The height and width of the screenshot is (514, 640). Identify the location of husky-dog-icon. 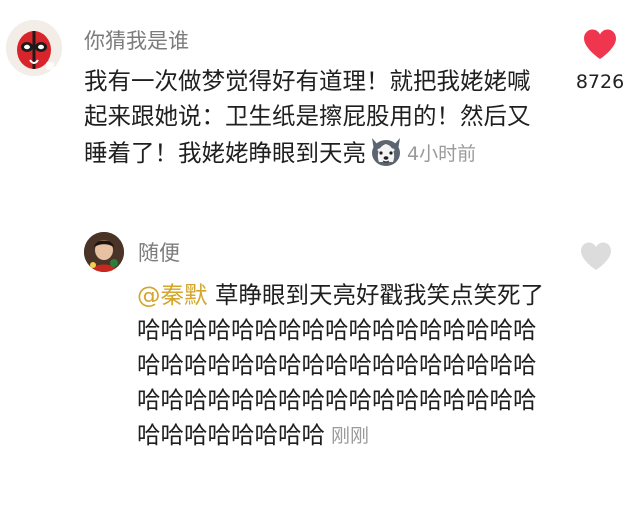
(386, 151).